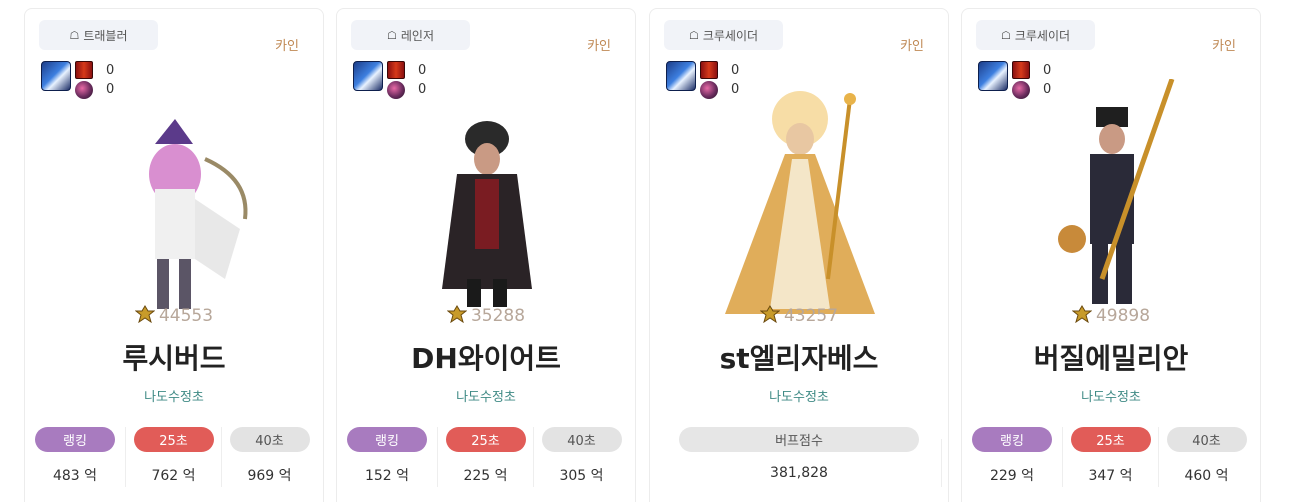 The image size is (1291, 502). Describe the element at coordinates (799, 357) in the screenshot. I see `character-name: st엘리자베스` at that location.